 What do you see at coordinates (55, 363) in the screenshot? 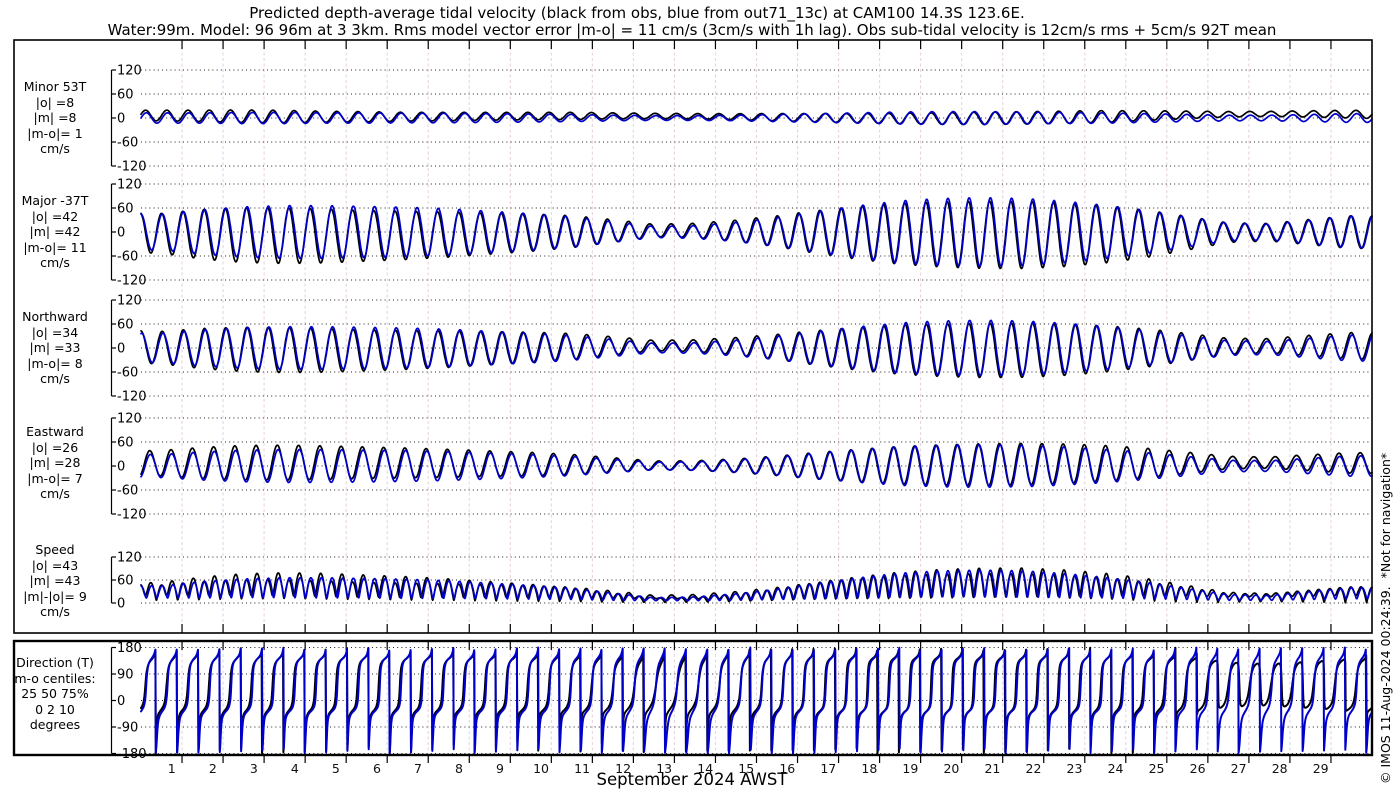
I see `error-stat: |m-o|= 8` at bounding box center [55, 363].